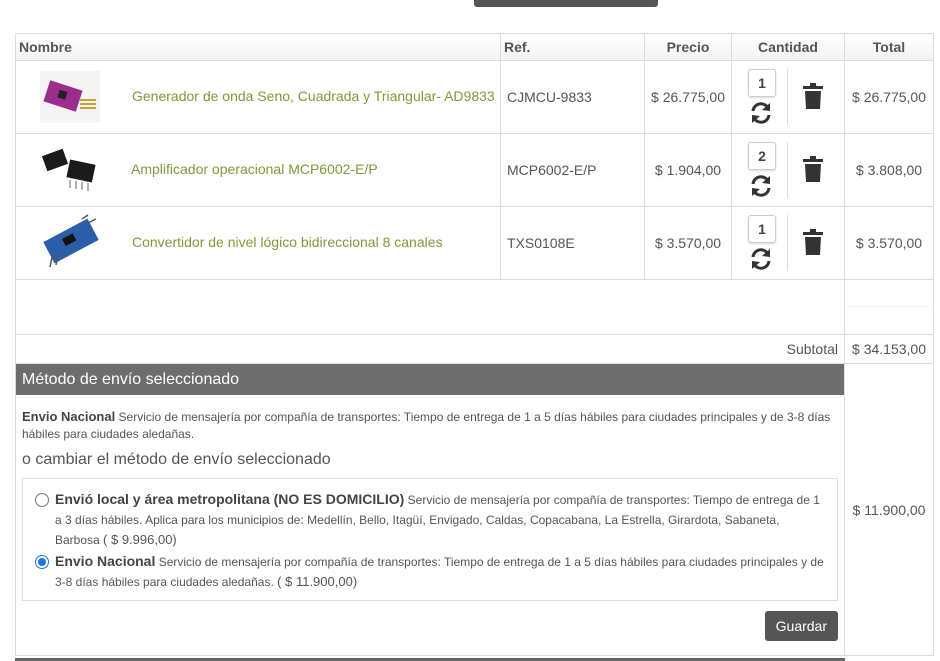 The width and height of the screenshot is (940, 661). I want to click on radio-local, so click(42, 500).